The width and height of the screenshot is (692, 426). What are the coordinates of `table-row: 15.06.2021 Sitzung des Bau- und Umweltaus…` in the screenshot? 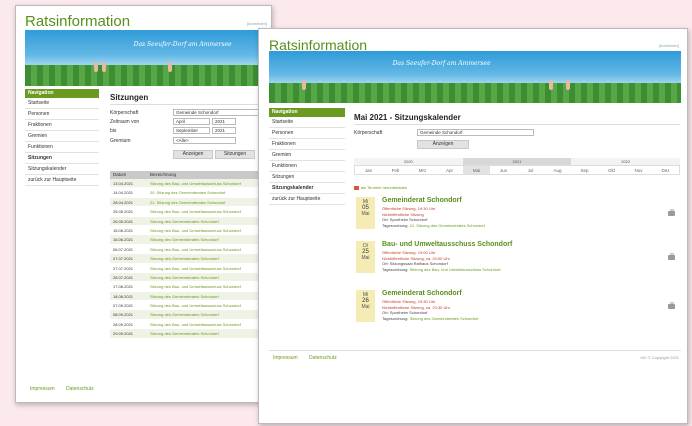 It's located at (190, 230).